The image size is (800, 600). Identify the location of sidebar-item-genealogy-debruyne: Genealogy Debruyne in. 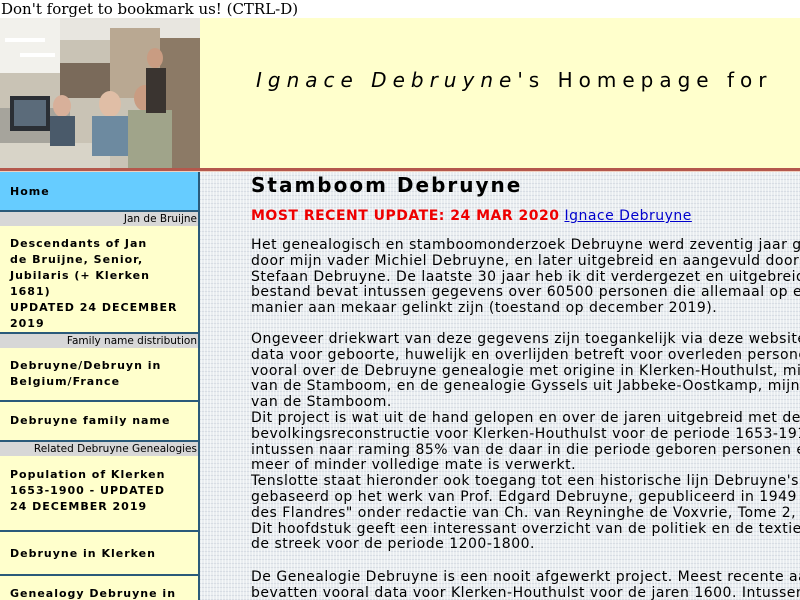
(100, 588).